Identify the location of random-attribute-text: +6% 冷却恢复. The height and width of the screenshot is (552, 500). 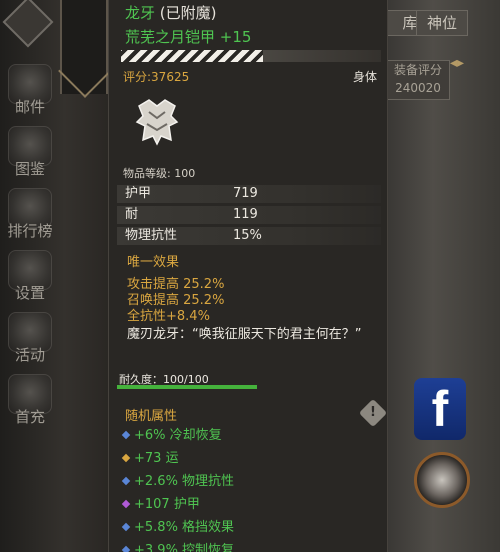
(178, 435).